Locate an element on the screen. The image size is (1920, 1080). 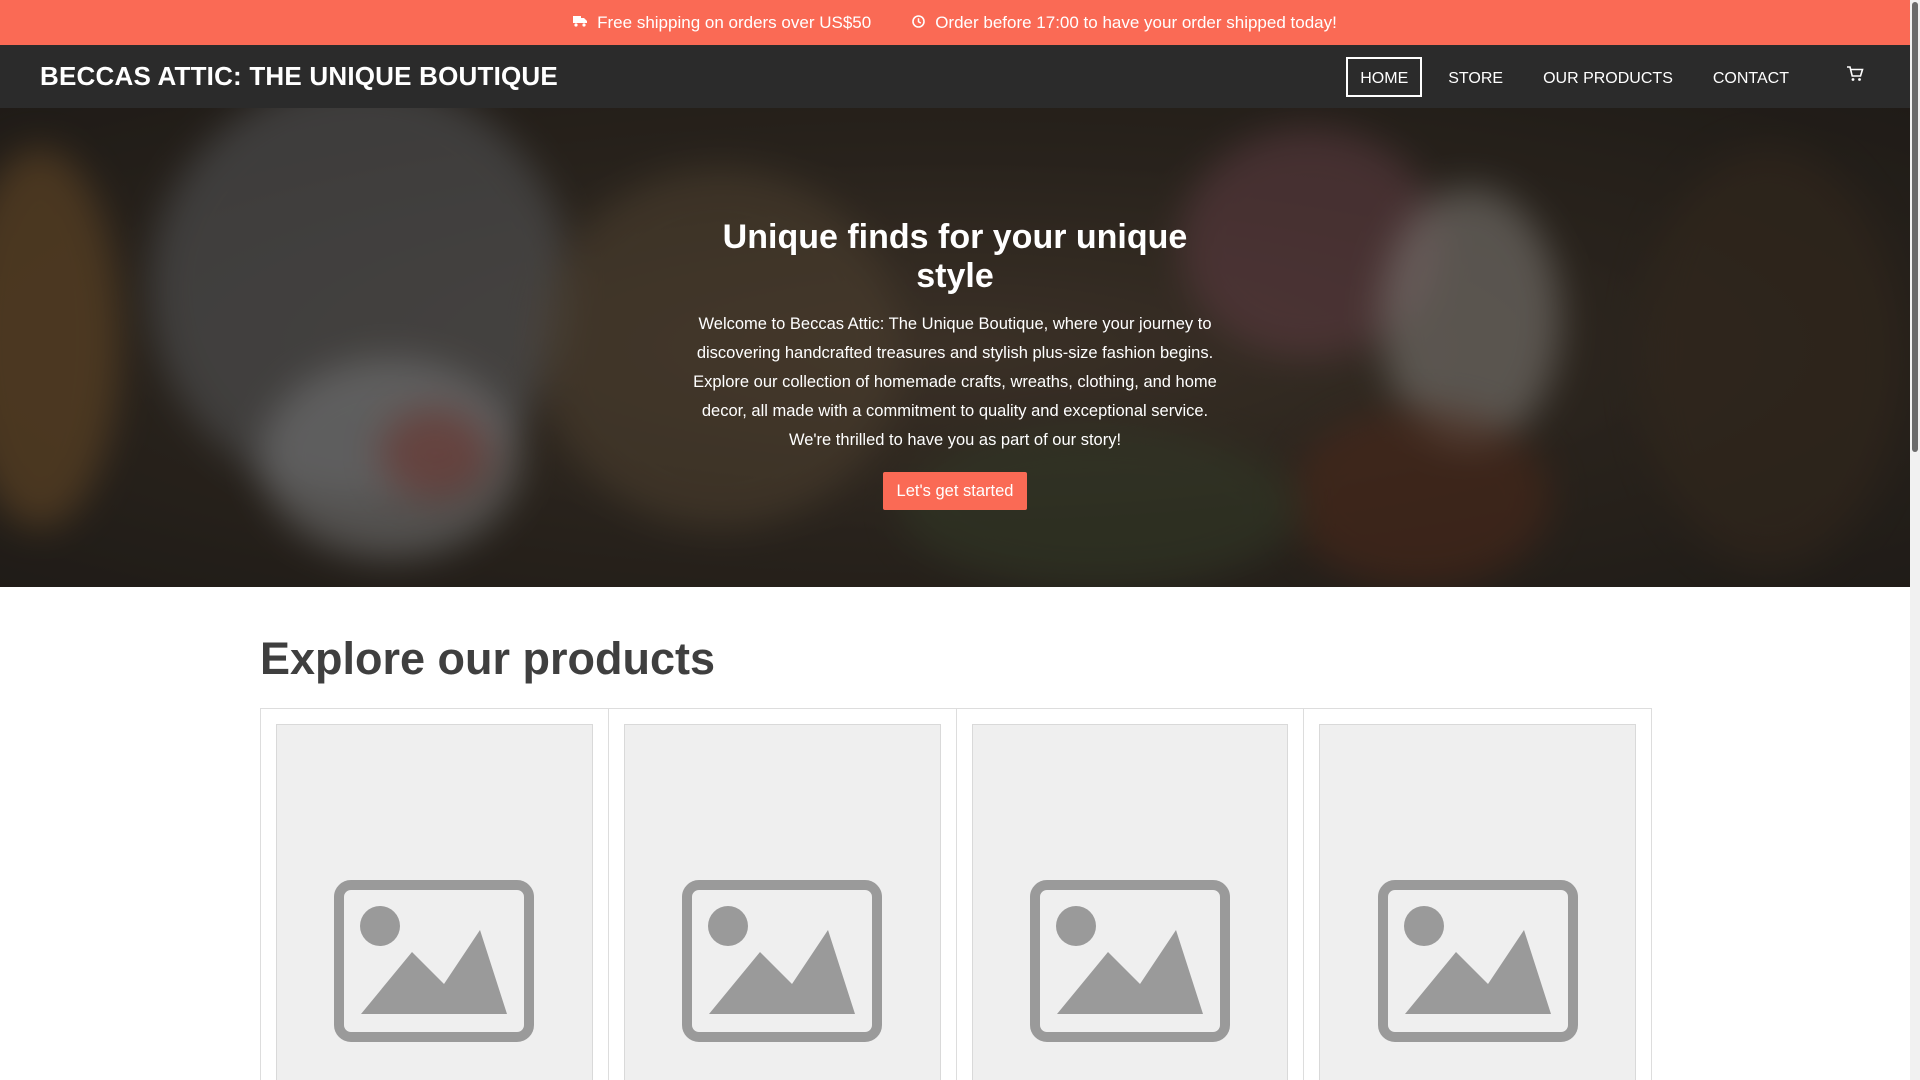
nav-contact: CONTACT is located at coordinates (1751, 77).